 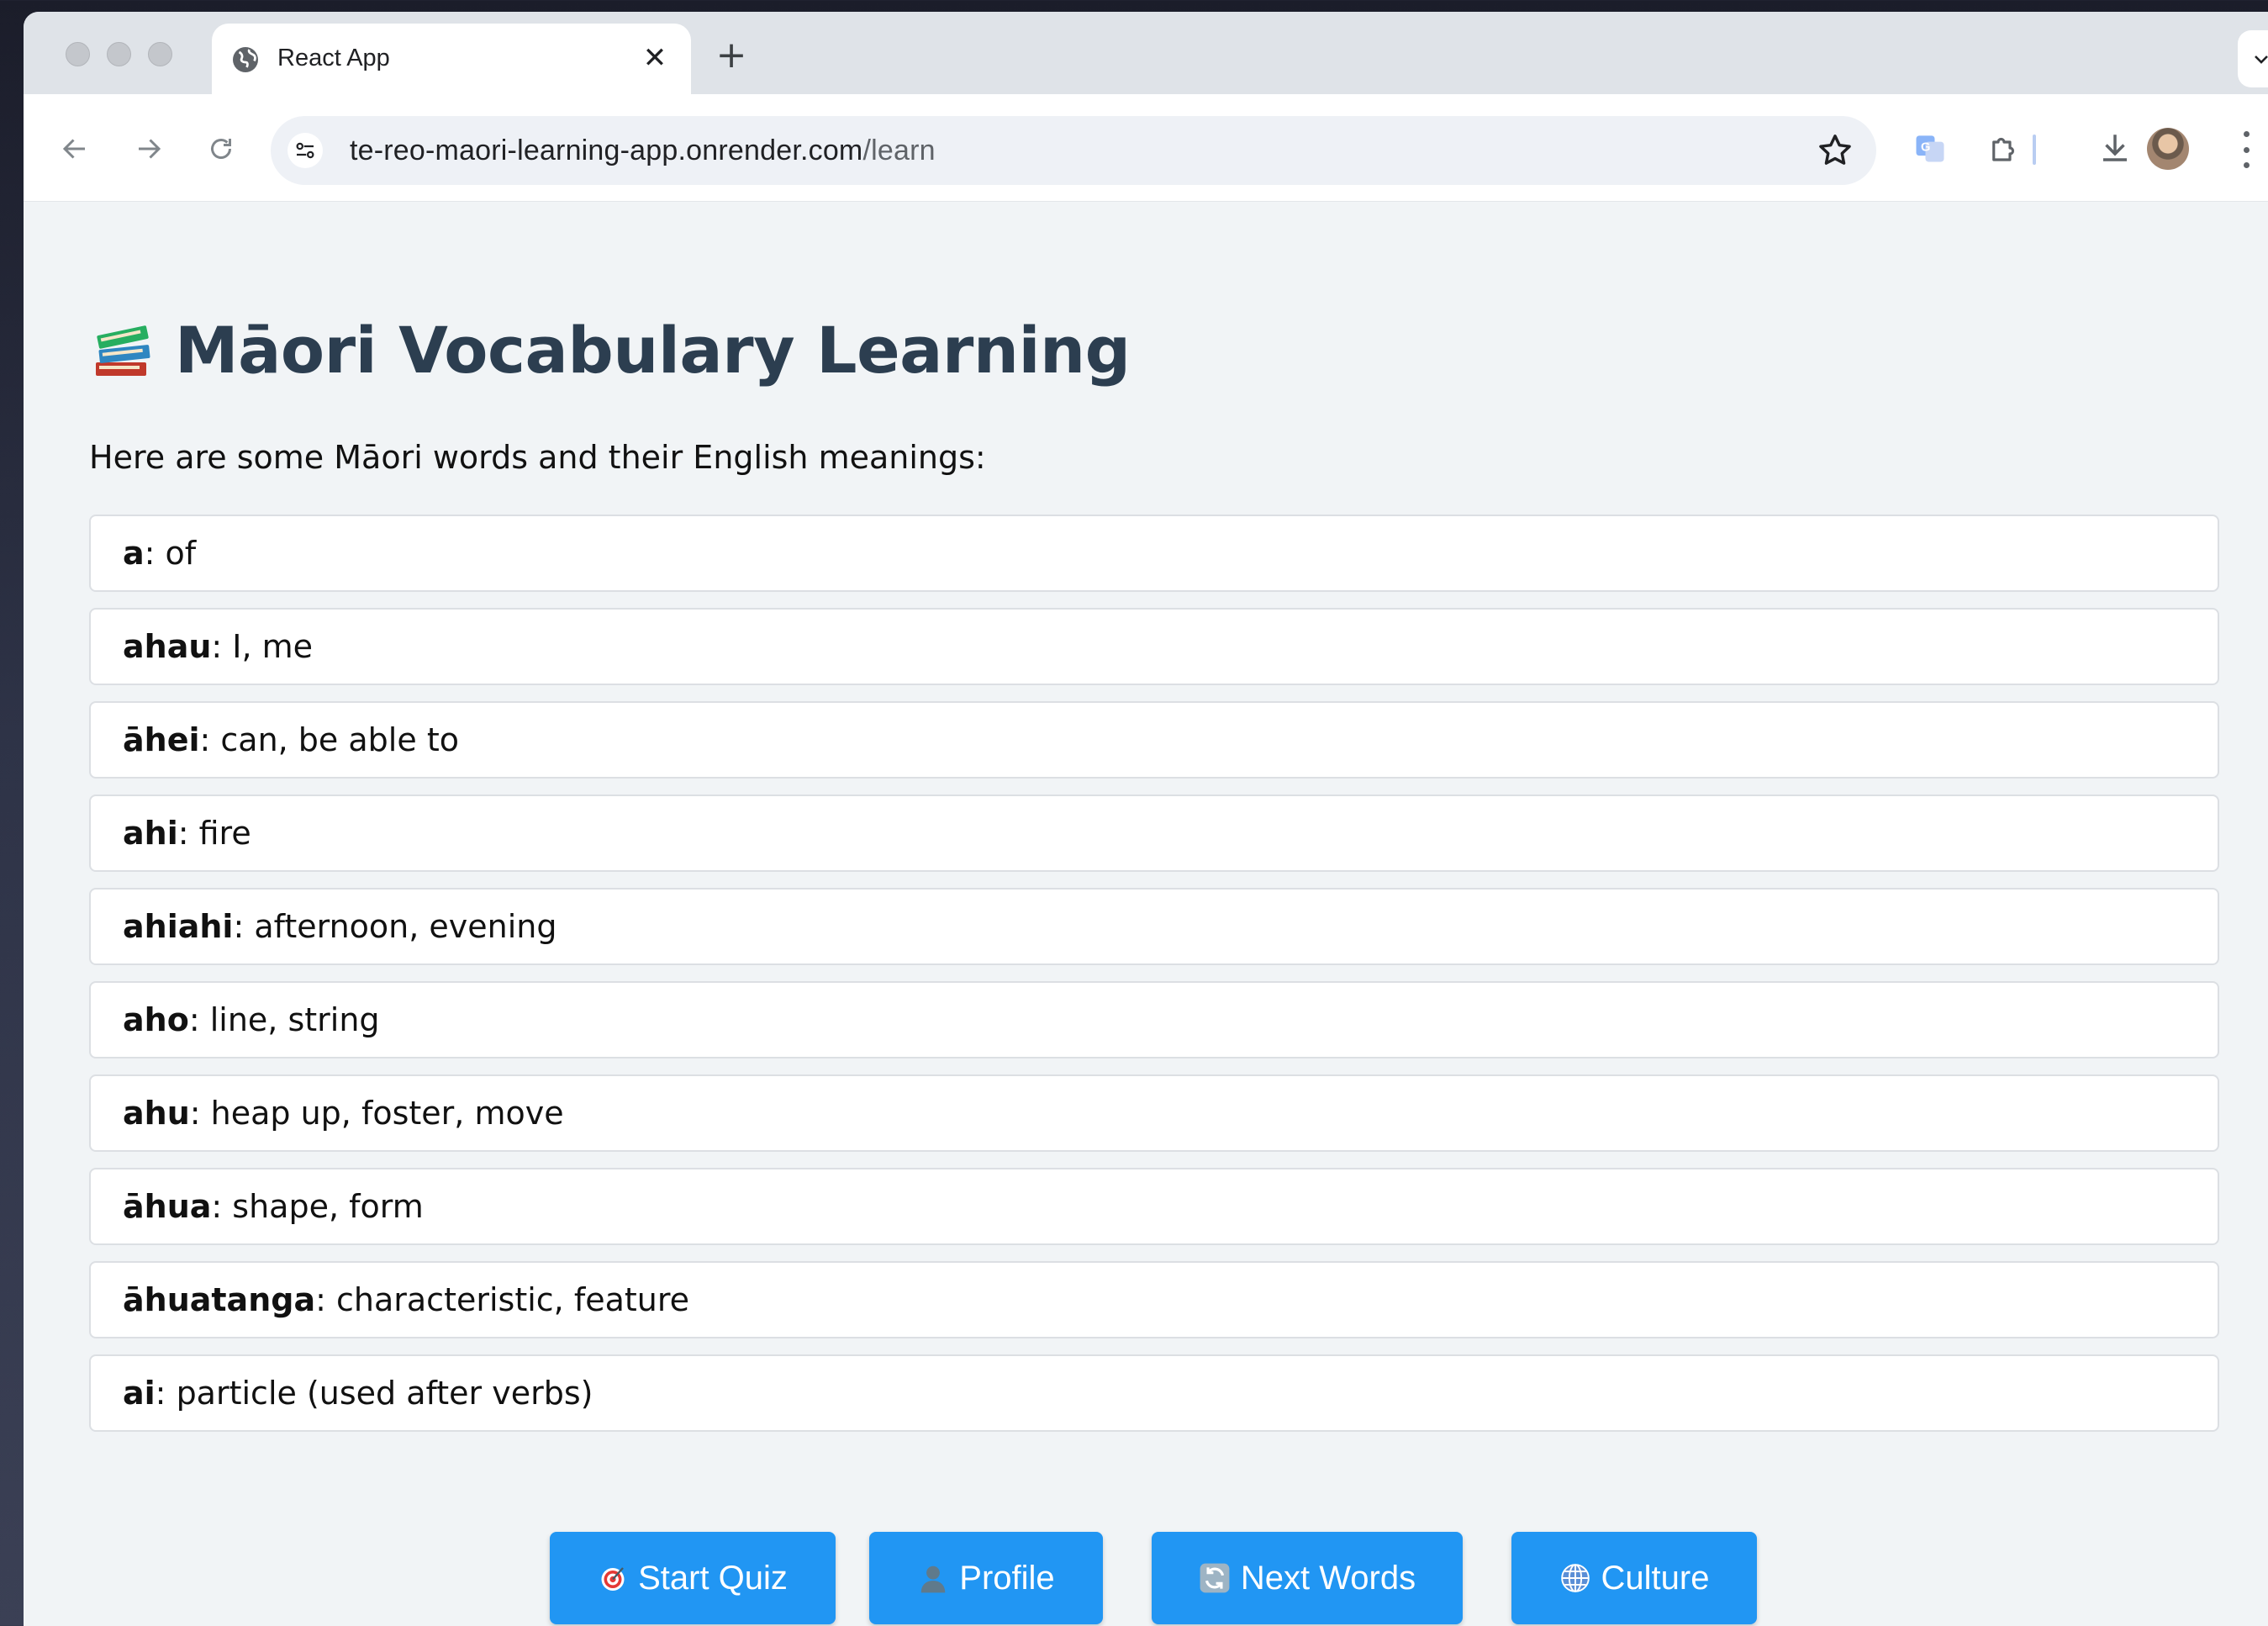 I want to click on translate-icon: G, so click(x=1930, y=148).